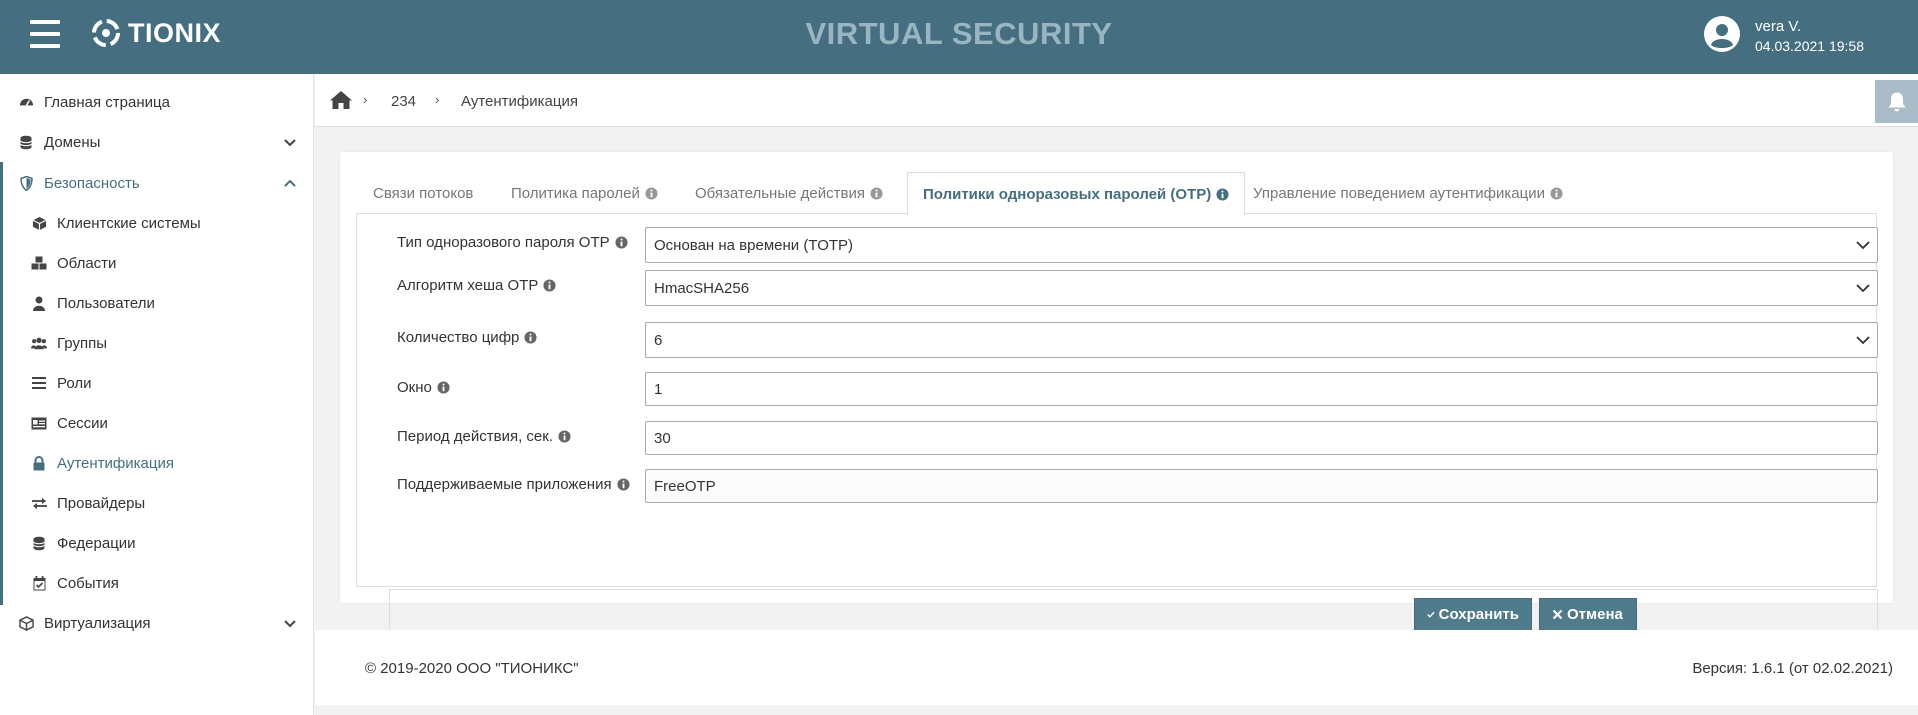 The height and width of the screenshot is (715, 1918). Describe the element at coordinates (129, 223) in the screenshot. I see `sidebar-item-label: Клиентские системы` at that location.